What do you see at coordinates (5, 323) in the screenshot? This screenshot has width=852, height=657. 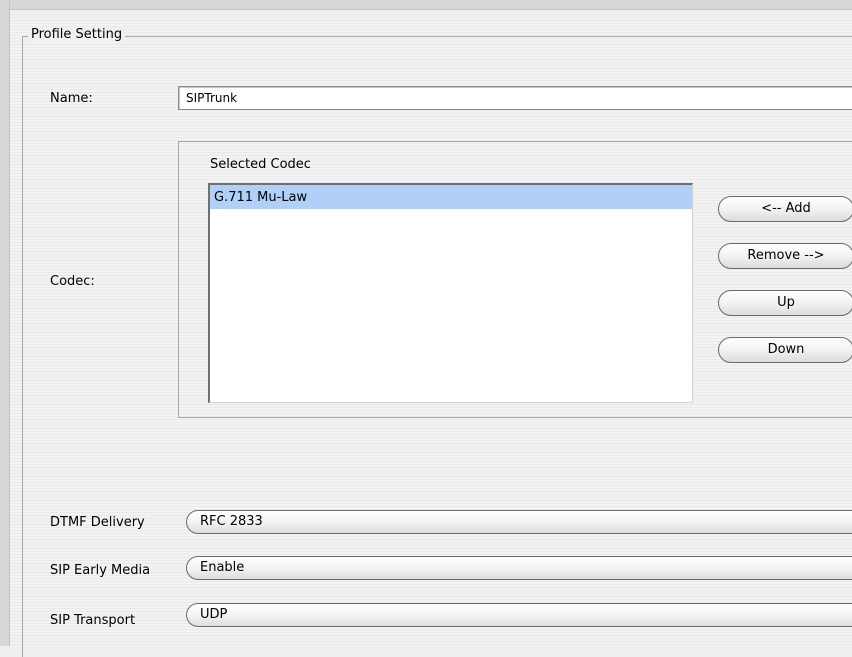 I see `window-left-border` at bounding box center [5, 323].